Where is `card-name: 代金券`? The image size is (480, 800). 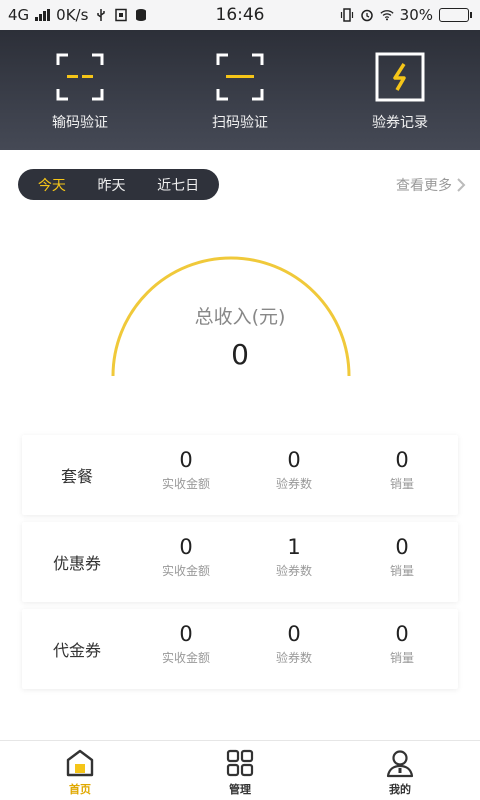 card-name: 代金券 is located at coordinates (76, 650).